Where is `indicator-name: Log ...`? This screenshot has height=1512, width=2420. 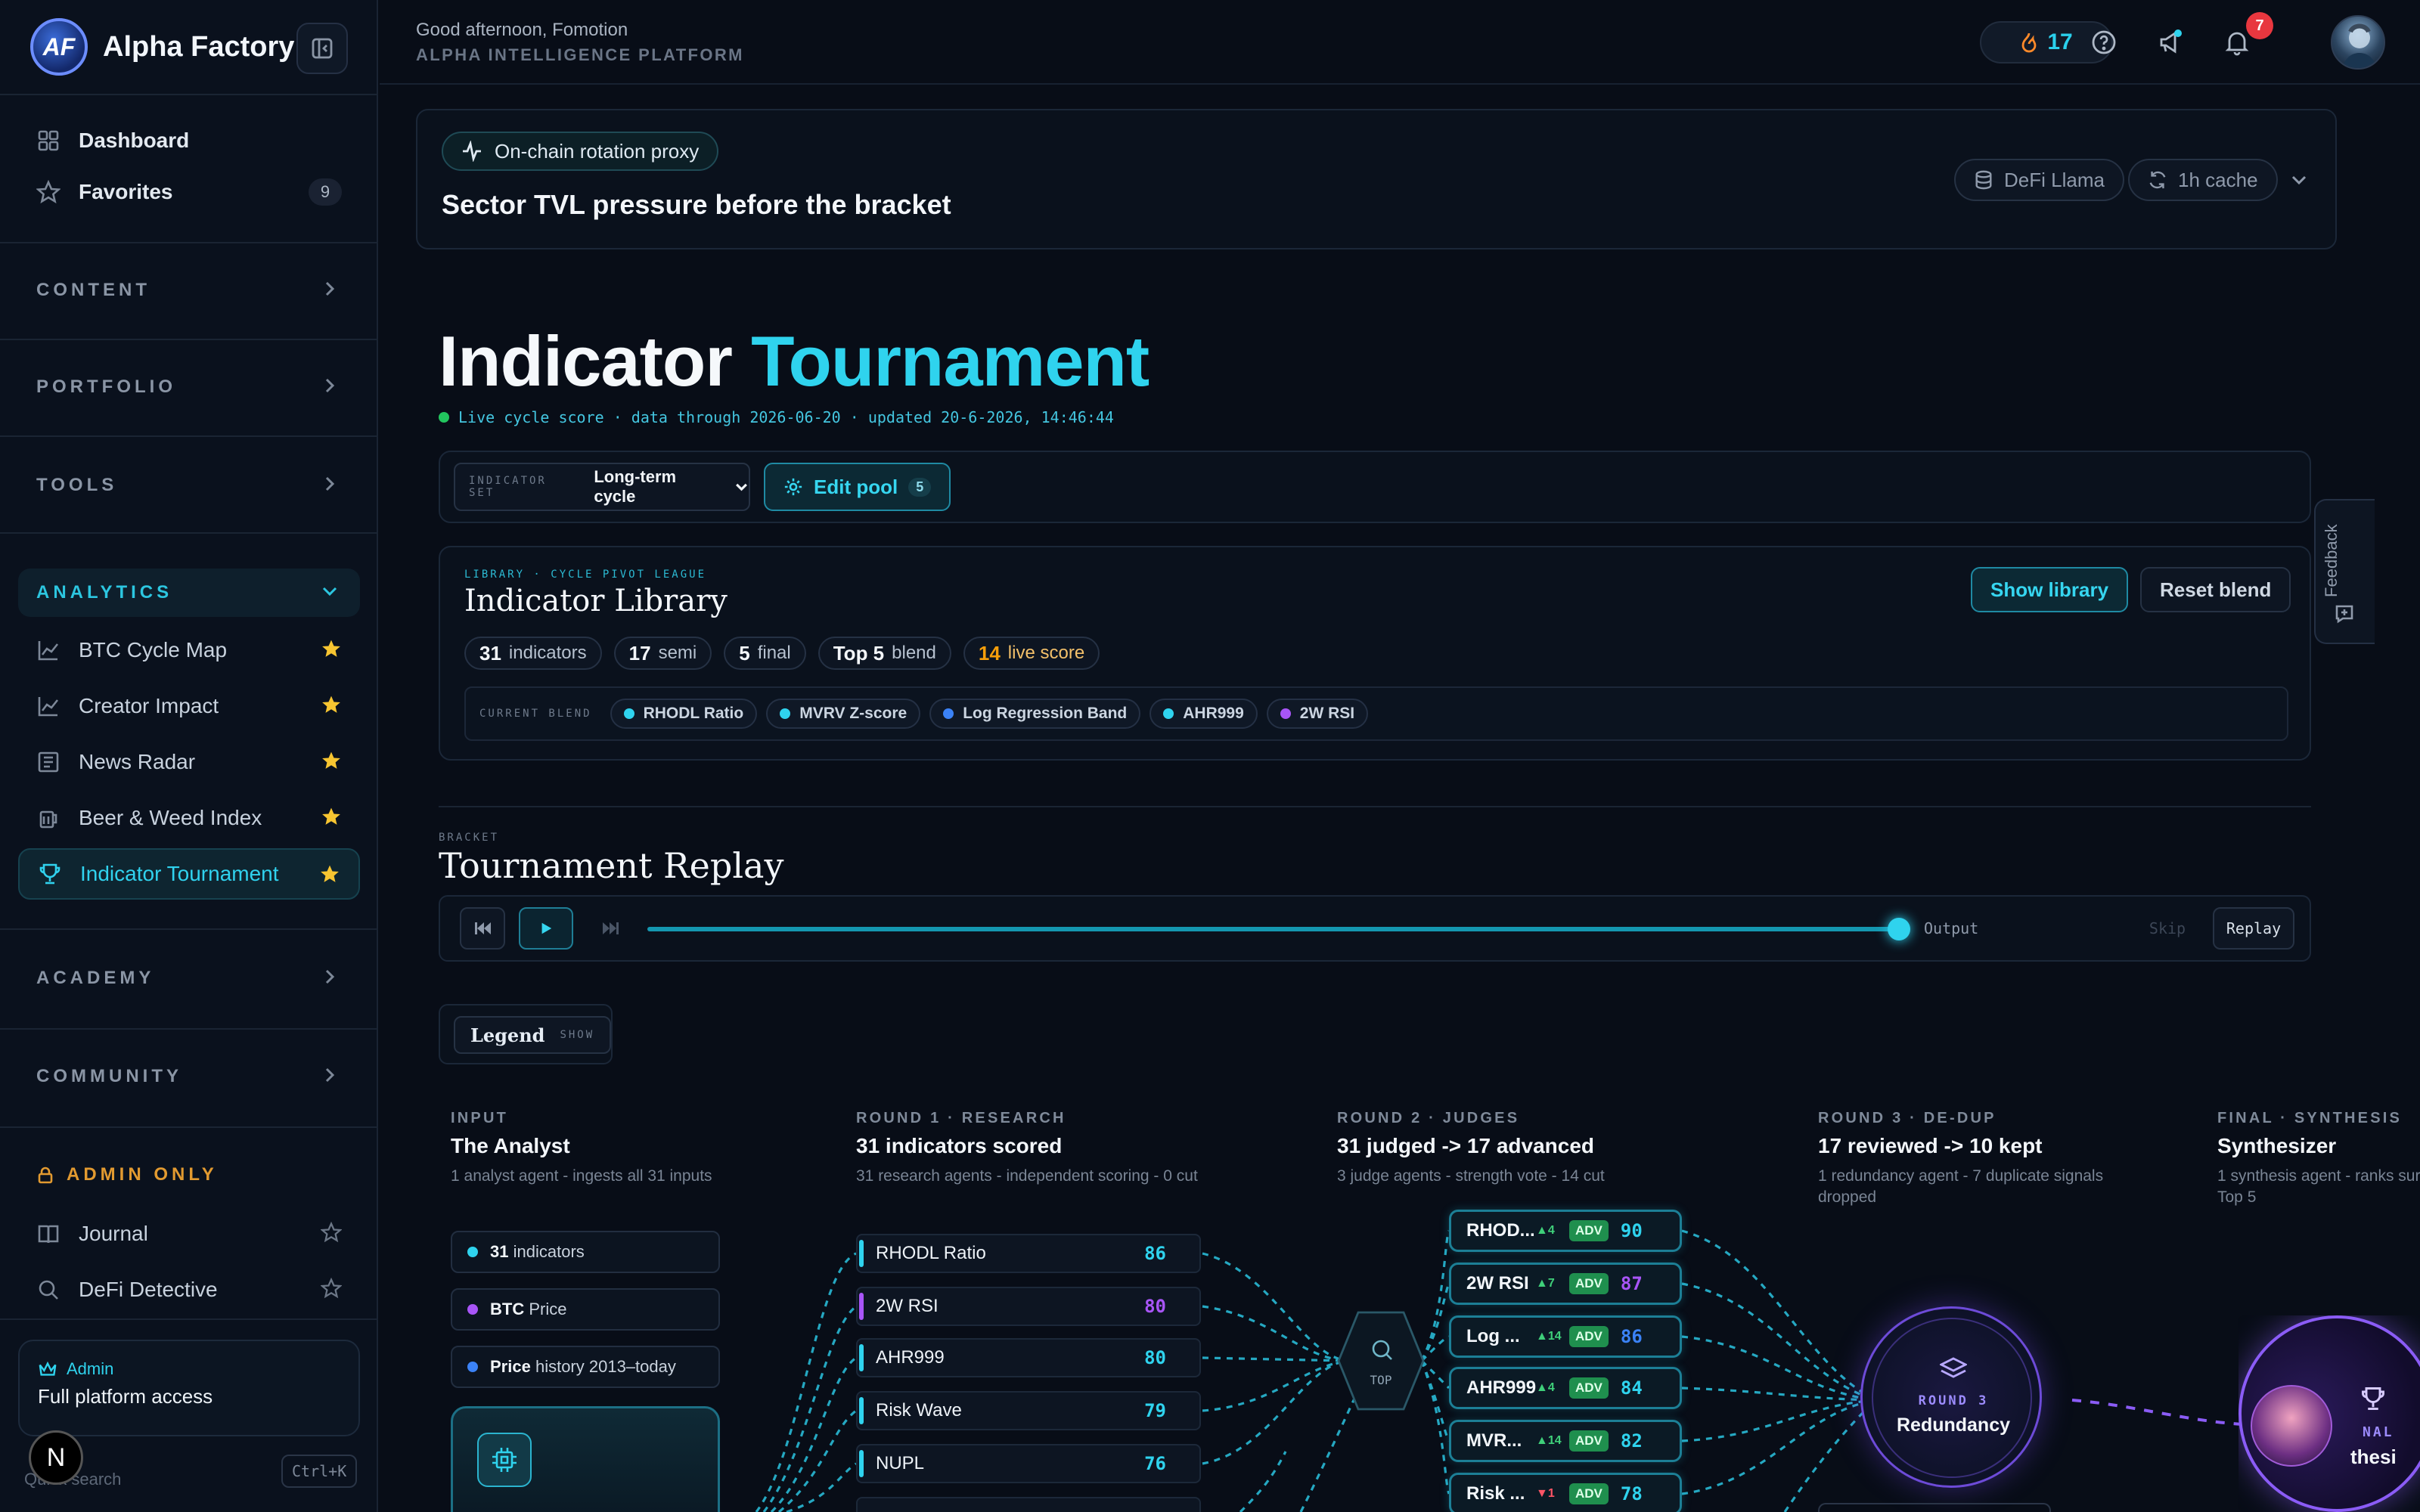 indicator-name: Log ... is located at coordinates (1493, 1336).